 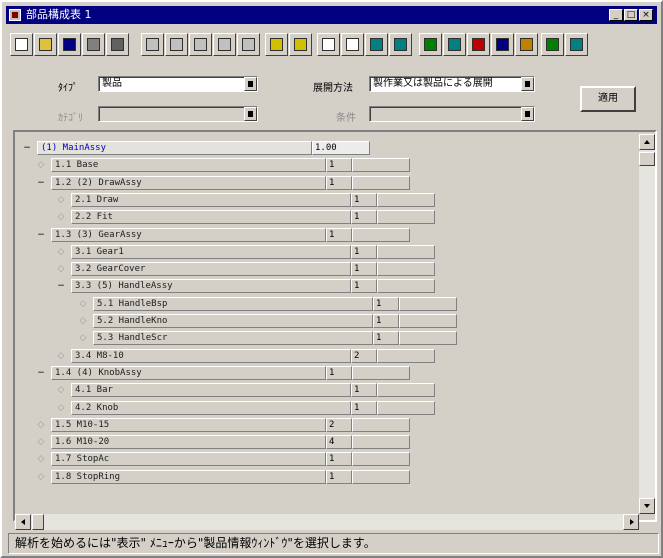 What do you see at coordinates (325, 183) in the screenshot?
I see `tree-row: −1.2 (2) DrawAssy 1` at bounding box center [325, 183].